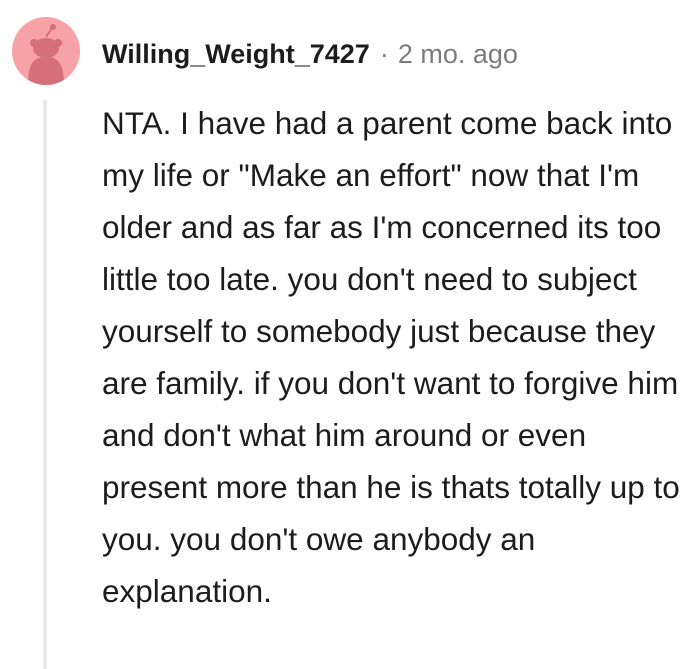  I want to click on avatar, so click(46, 51).